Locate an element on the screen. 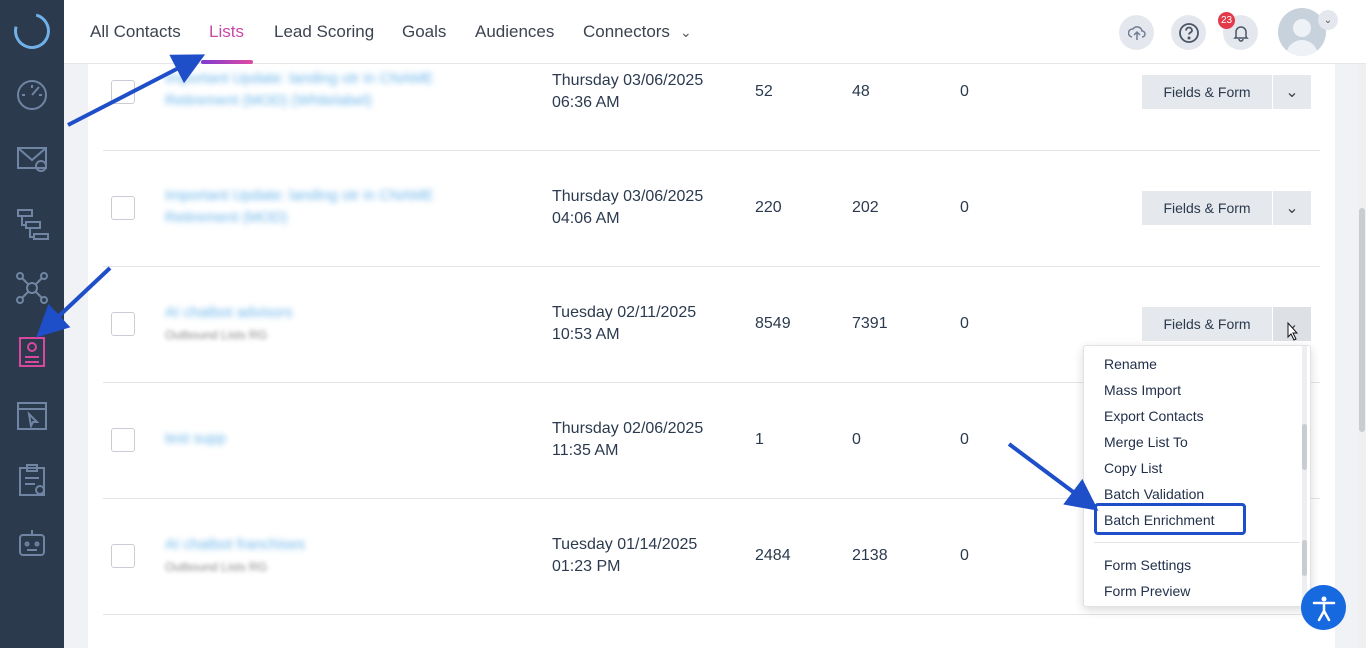 The width and height of the screenshot is (1366, 648). robot-icon is located at coordinates (32, 544).